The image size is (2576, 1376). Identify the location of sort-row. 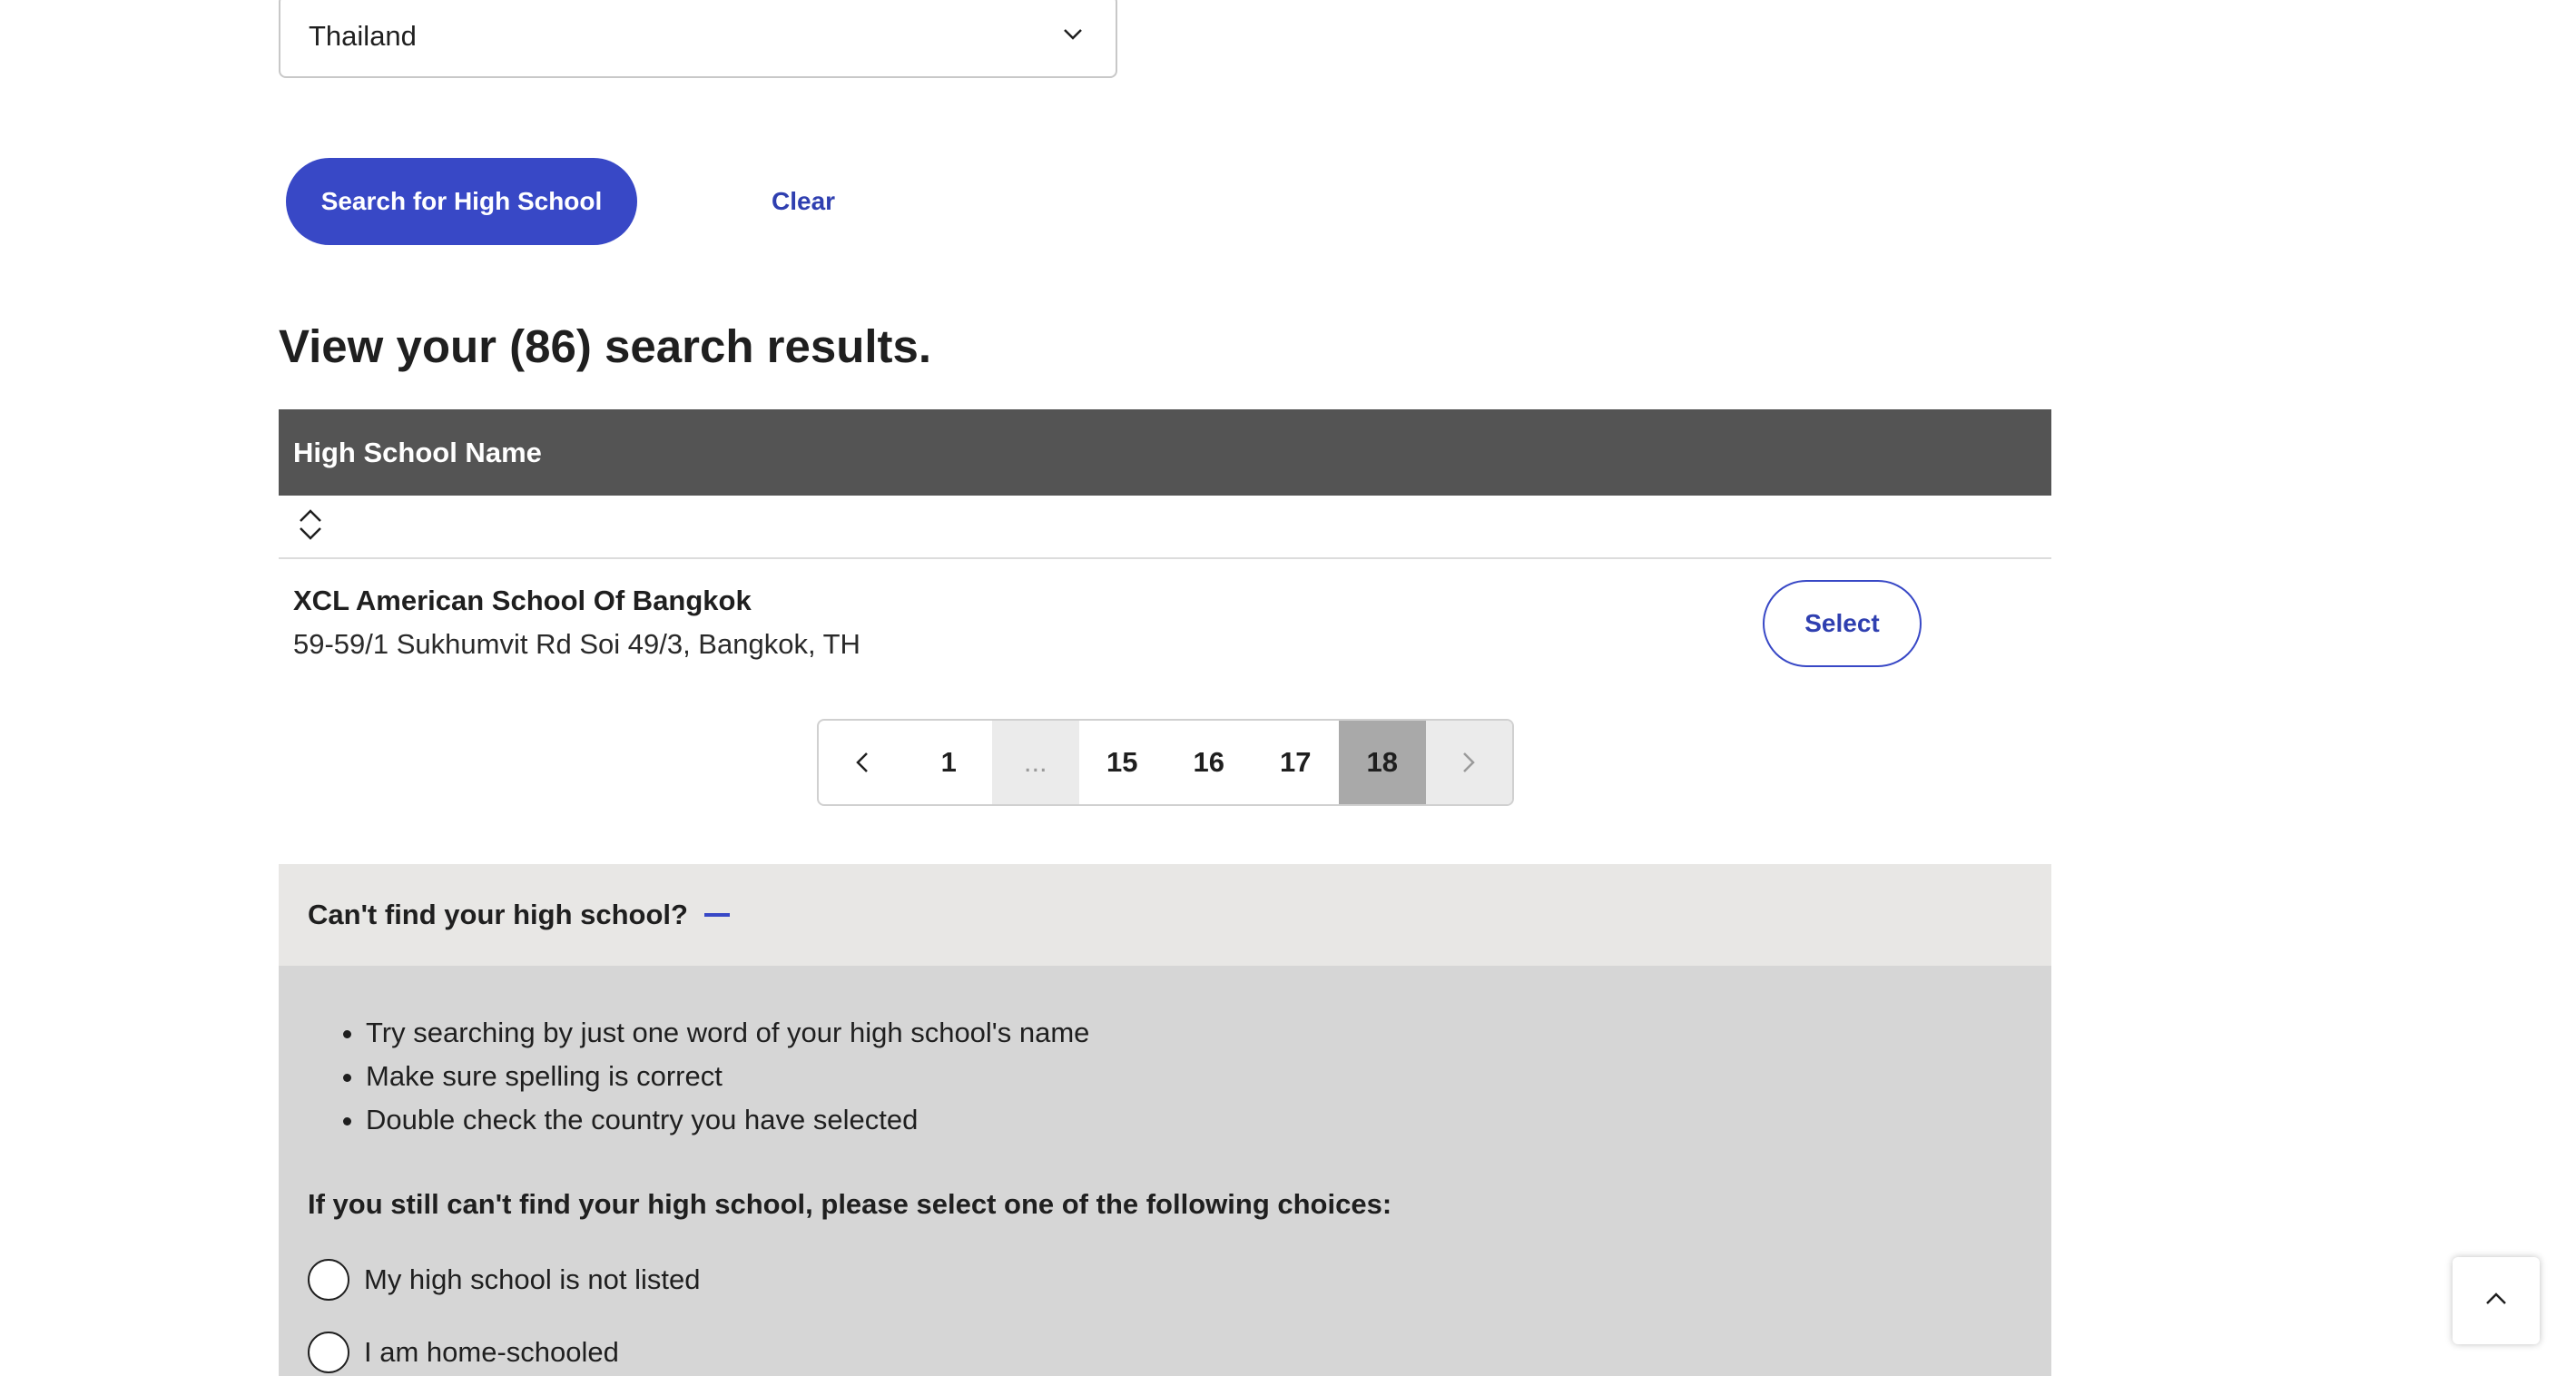
(1165, 527).